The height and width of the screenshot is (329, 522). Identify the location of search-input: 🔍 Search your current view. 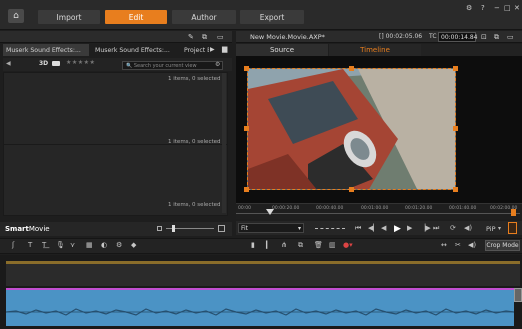
(172, 65).